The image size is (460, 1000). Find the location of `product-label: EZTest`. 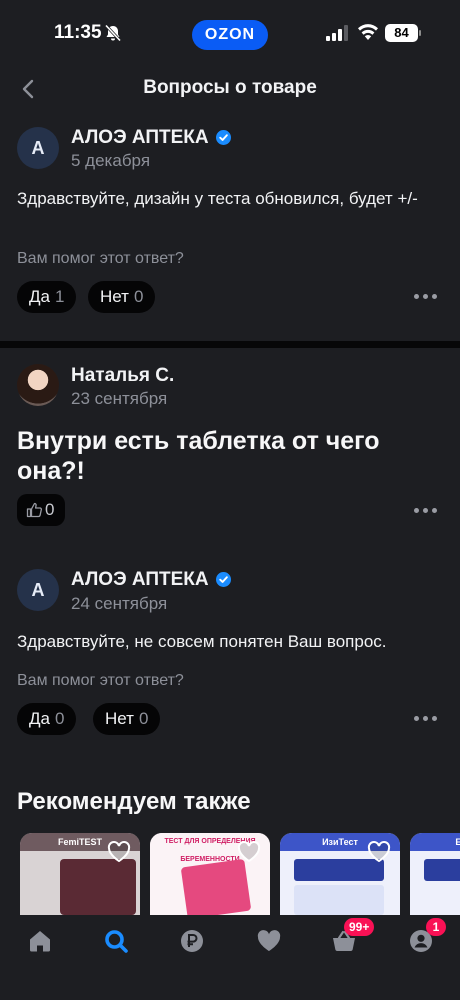

product-label: EZTest is located at coordinates (435, 842).